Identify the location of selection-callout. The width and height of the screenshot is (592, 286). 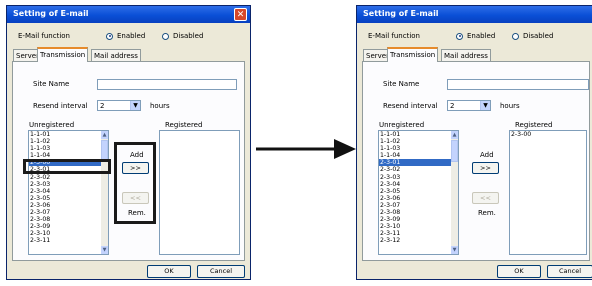
(67, 166).